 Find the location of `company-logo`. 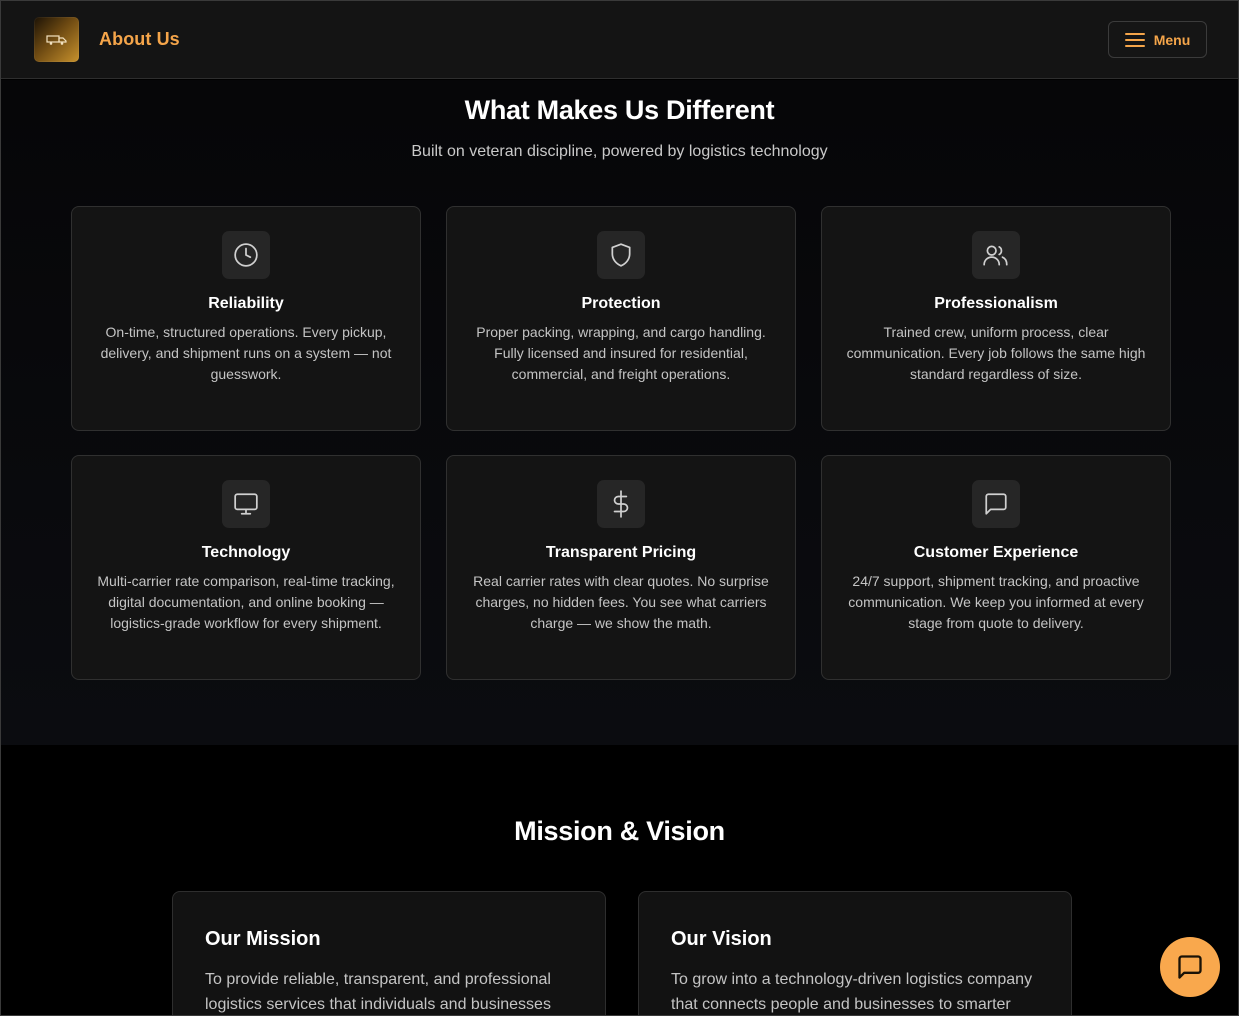

company-logo is located at coordinates (56, 39).